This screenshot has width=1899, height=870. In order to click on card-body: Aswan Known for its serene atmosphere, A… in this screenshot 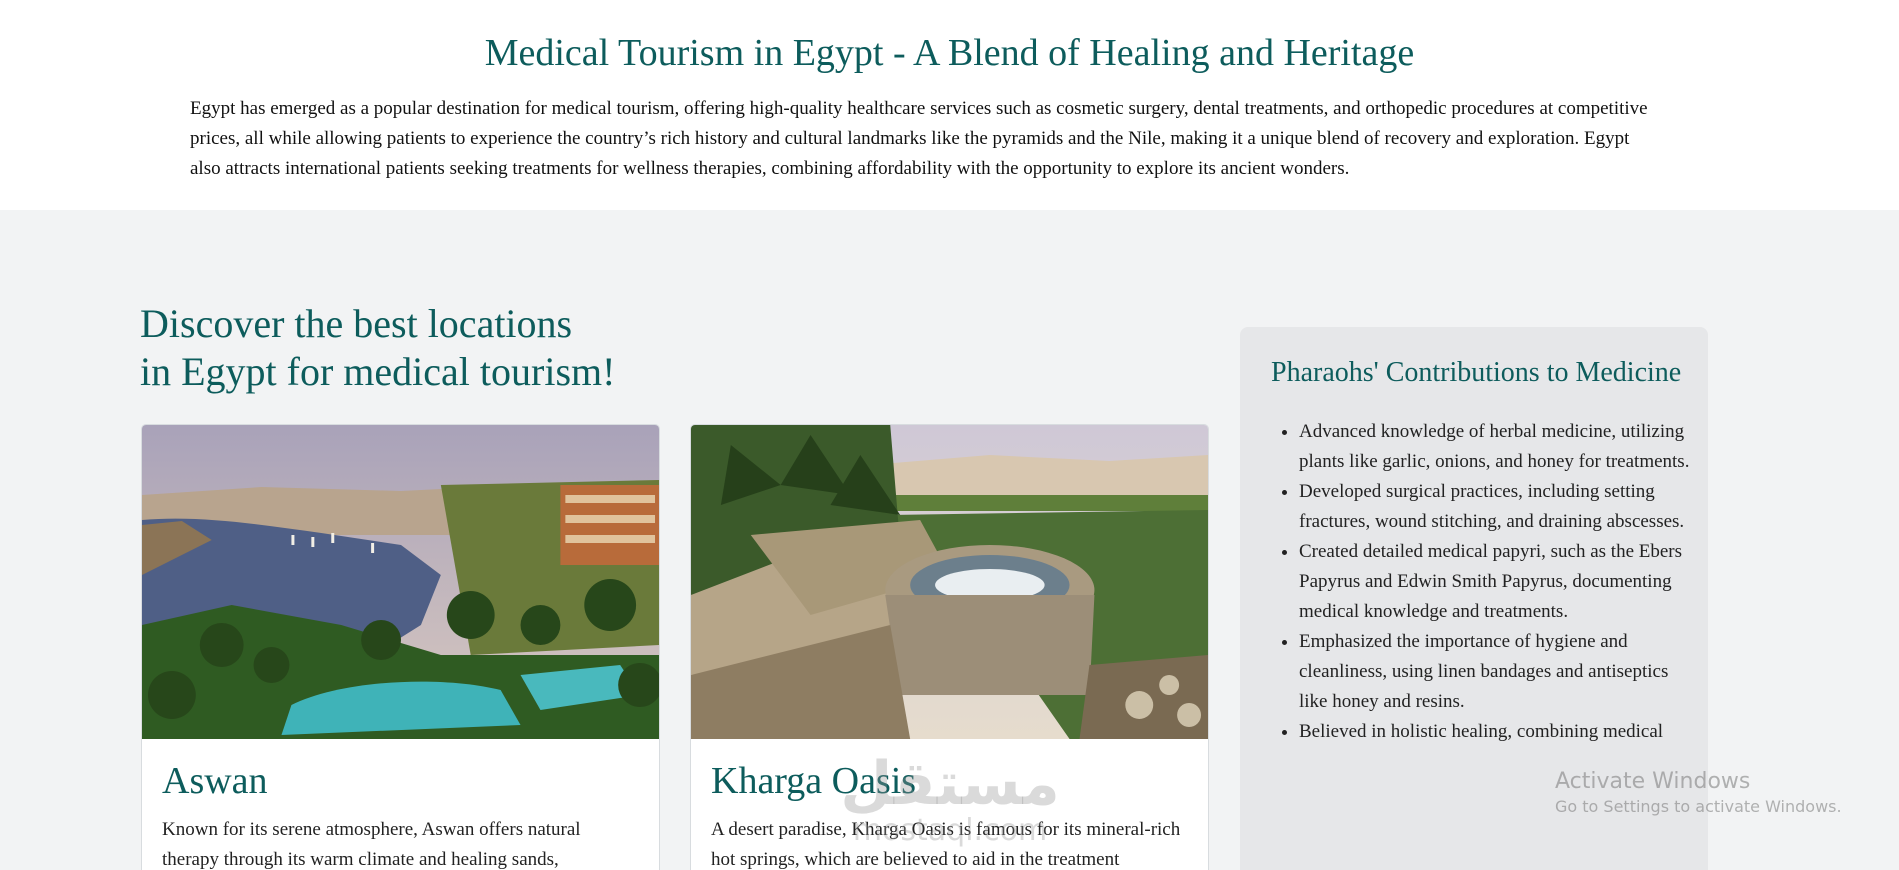, I will do `click(400, 804)`.